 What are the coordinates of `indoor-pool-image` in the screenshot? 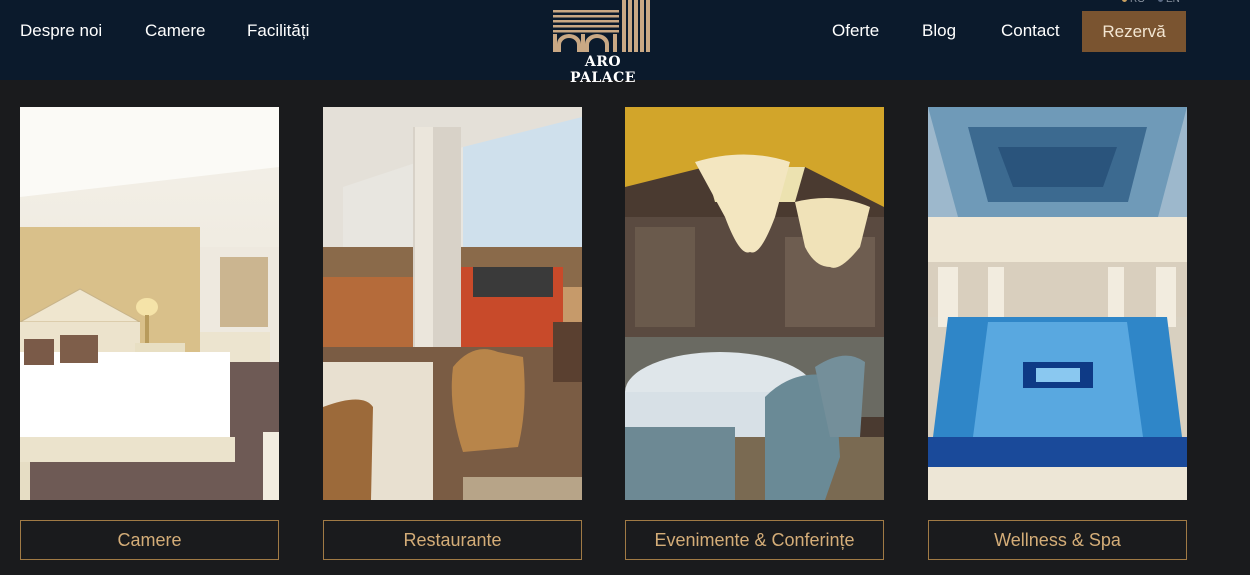 It's located at (1057, 303).